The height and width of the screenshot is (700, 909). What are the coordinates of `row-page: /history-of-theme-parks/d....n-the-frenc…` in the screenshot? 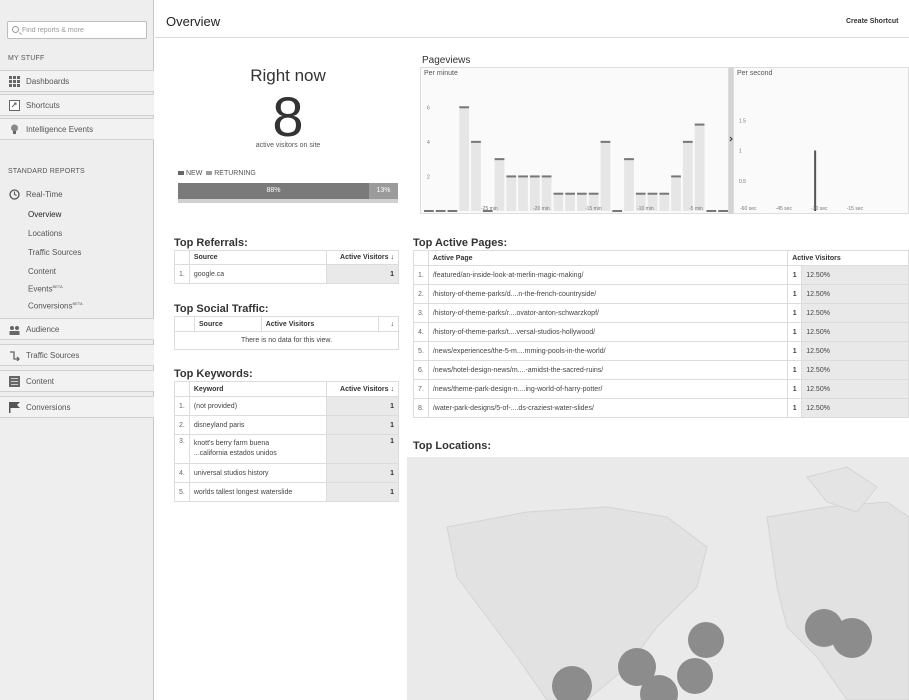 It's located at (608, 294).